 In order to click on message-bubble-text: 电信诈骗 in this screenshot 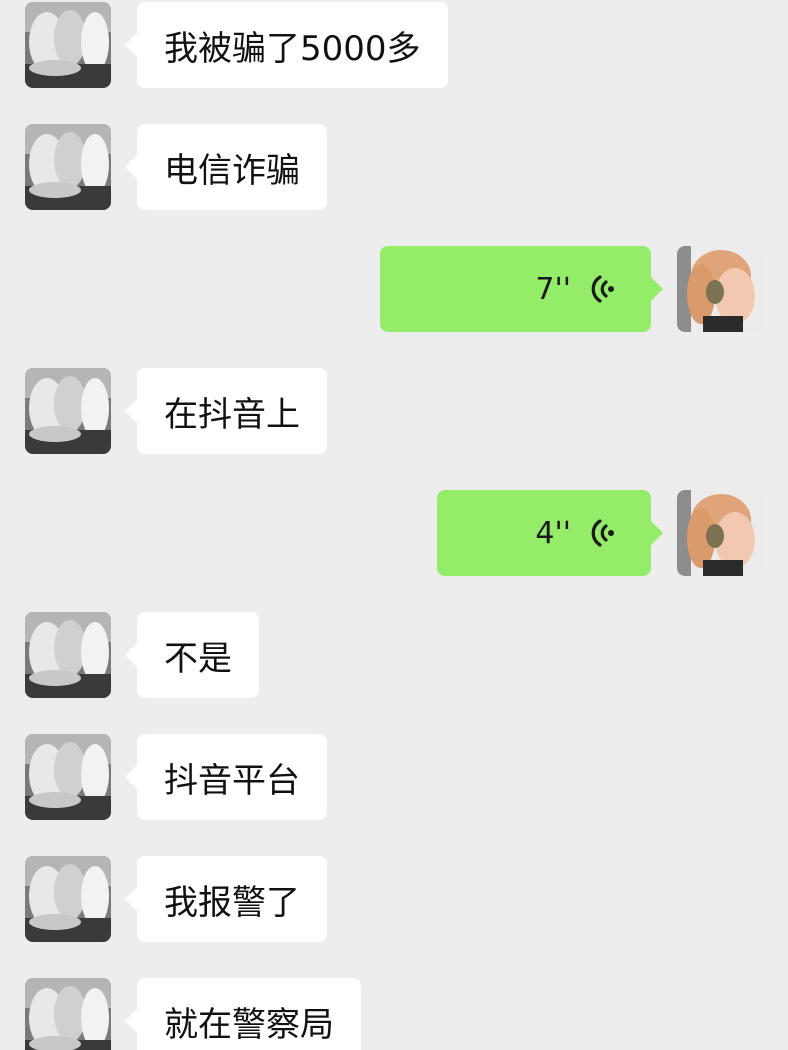, I will do `click(226, 167)`.